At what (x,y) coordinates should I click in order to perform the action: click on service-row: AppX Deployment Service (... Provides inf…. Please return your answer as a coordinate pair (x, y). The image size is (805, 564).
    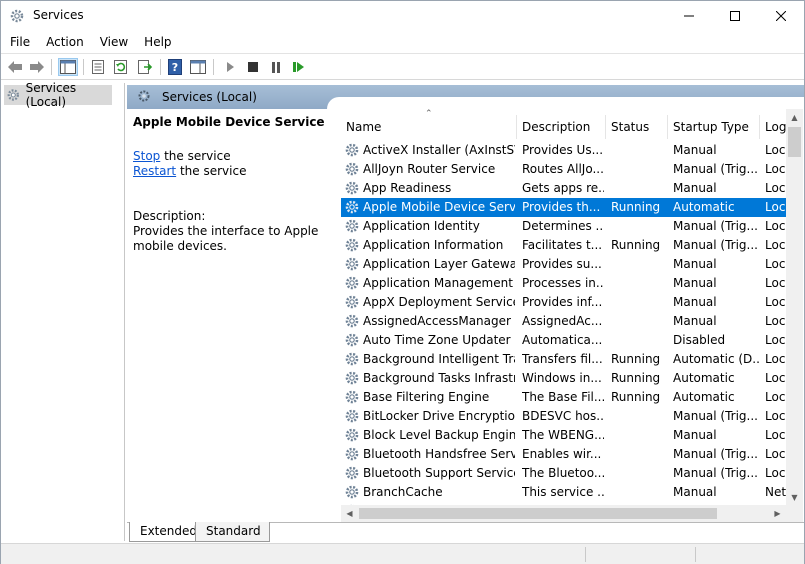
    Looking at the image, I should click on (563, 302).